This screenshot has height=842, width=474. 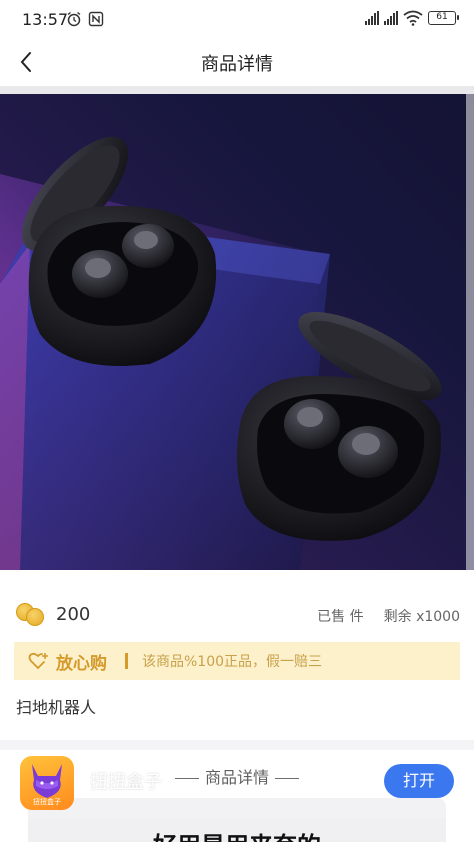 I want to click on price-value: 200, so click(x=73, y=614).